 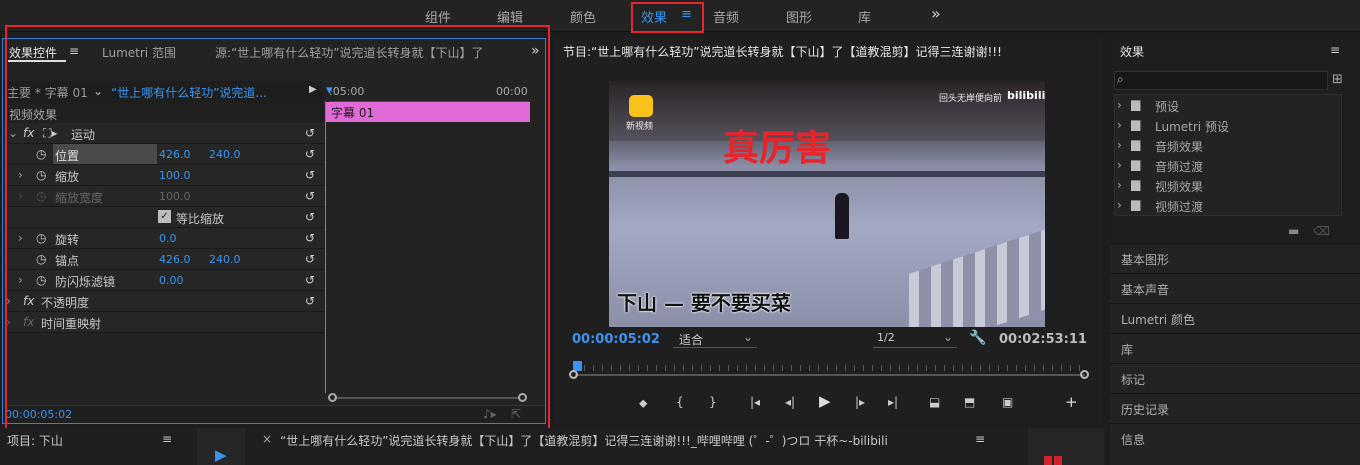 What do you see at coordinates (267, 439) in the screenshot?
I see `close-icon: ×` at bounding box center [267, 439].